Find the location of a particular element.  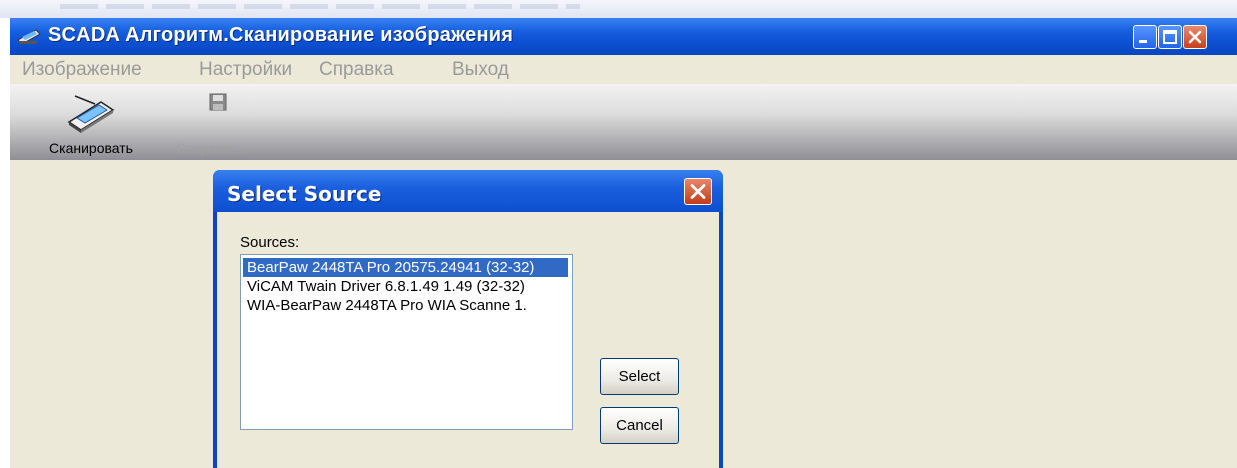

menu-bar: Изображение Настройки Справка Выход is located at coordinates (623, 69).